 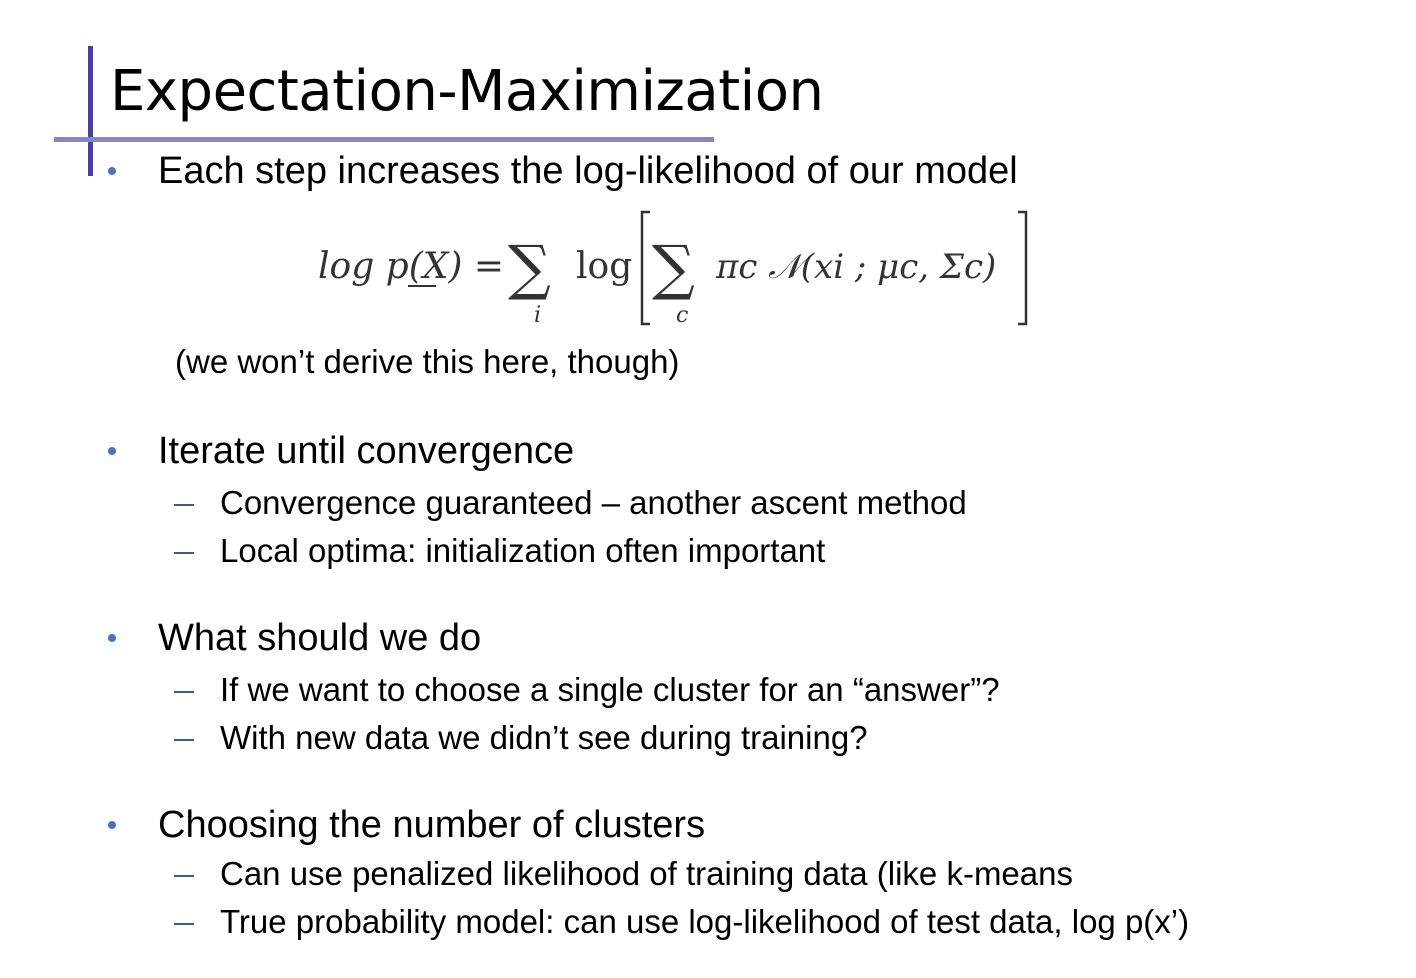 I want to click on slide-title: Expectation-Maximization, so click(x=467, y=91).